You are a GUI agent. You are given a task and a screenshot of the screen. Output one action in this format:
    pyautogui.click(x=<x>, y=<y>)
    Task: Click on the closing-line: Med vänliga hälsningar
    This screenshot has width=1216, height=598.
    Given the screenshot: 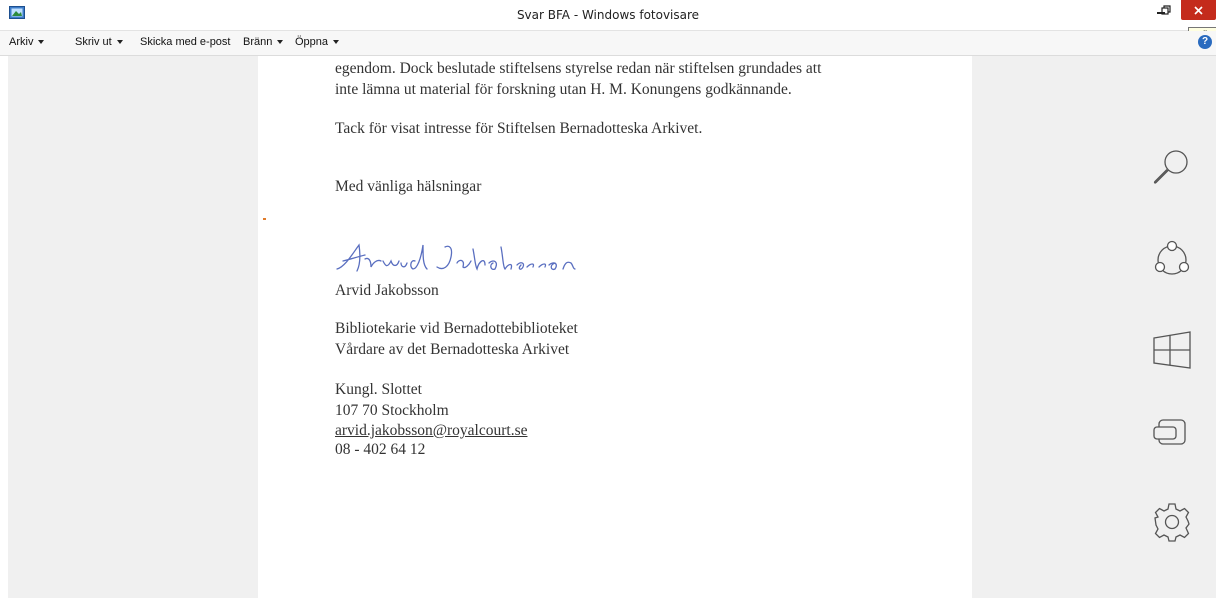 What is the action you would take?
    pyautogui.click(x=408, y=186)
    